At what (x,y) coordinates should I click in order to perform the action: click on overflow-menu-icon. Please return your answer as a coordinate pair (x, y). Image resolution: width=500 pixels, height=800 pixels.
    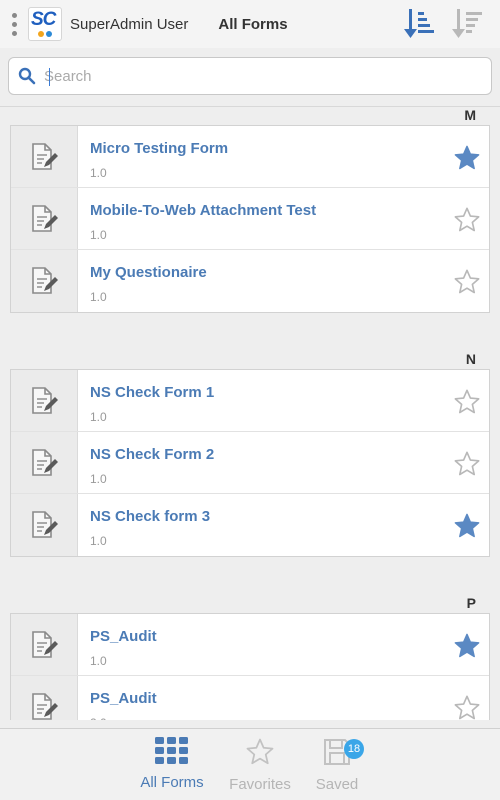
    Looking at the image, I should click on (14, 24).